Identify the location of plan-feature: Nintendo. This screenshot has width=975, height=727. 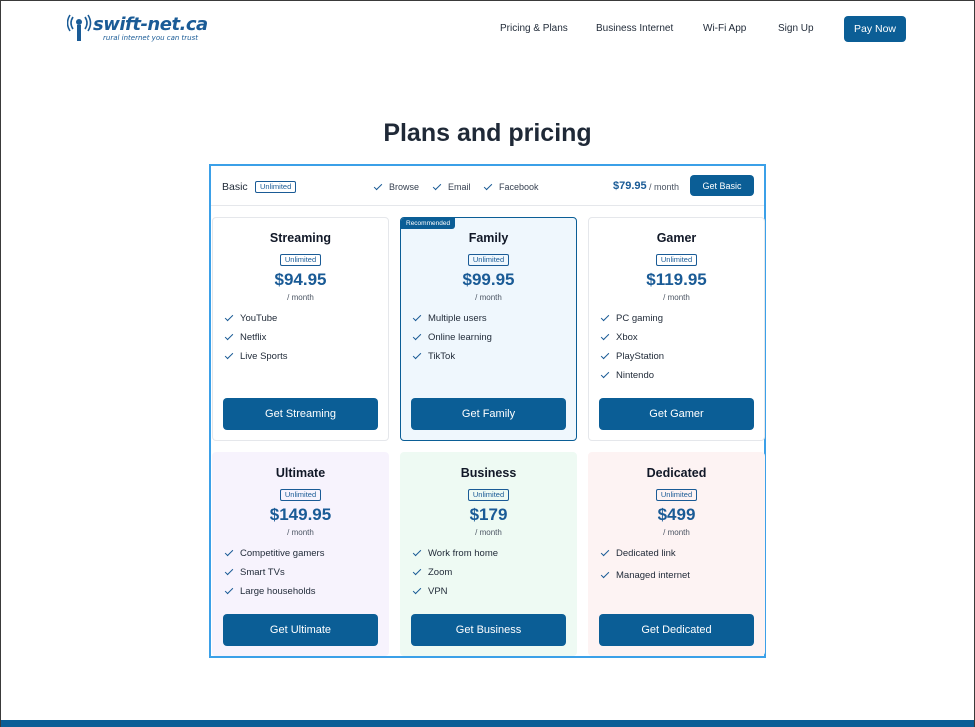
(627, 375).